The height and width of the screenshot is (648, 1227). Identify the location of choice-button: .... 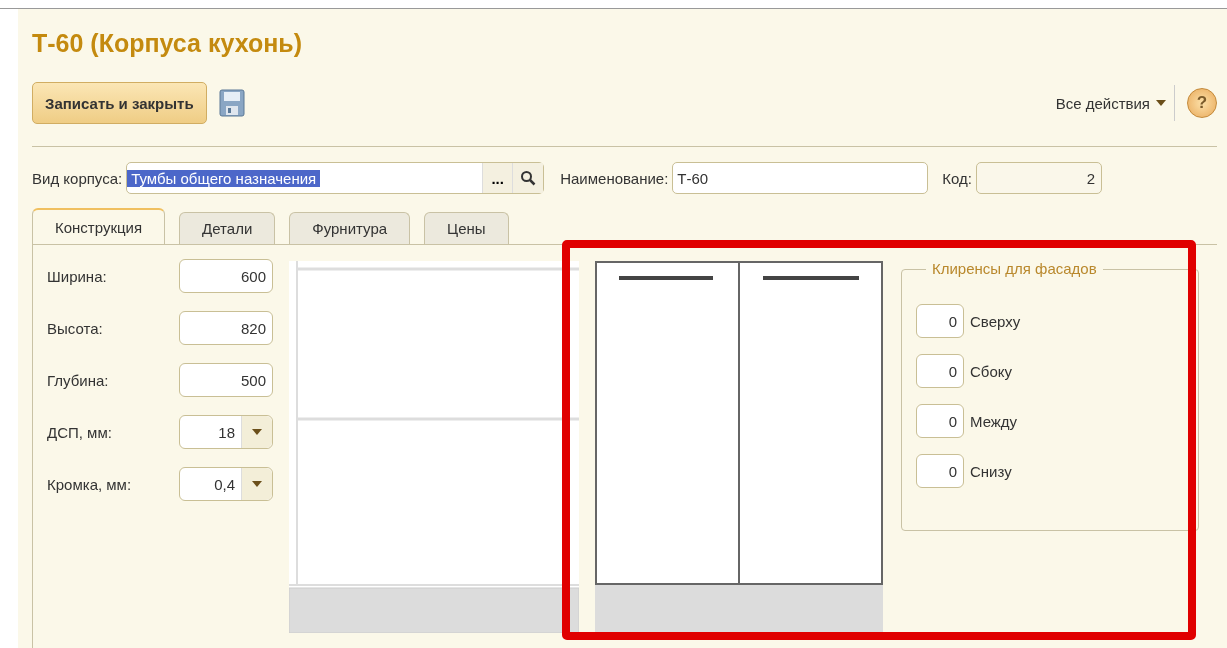
(497, 178).